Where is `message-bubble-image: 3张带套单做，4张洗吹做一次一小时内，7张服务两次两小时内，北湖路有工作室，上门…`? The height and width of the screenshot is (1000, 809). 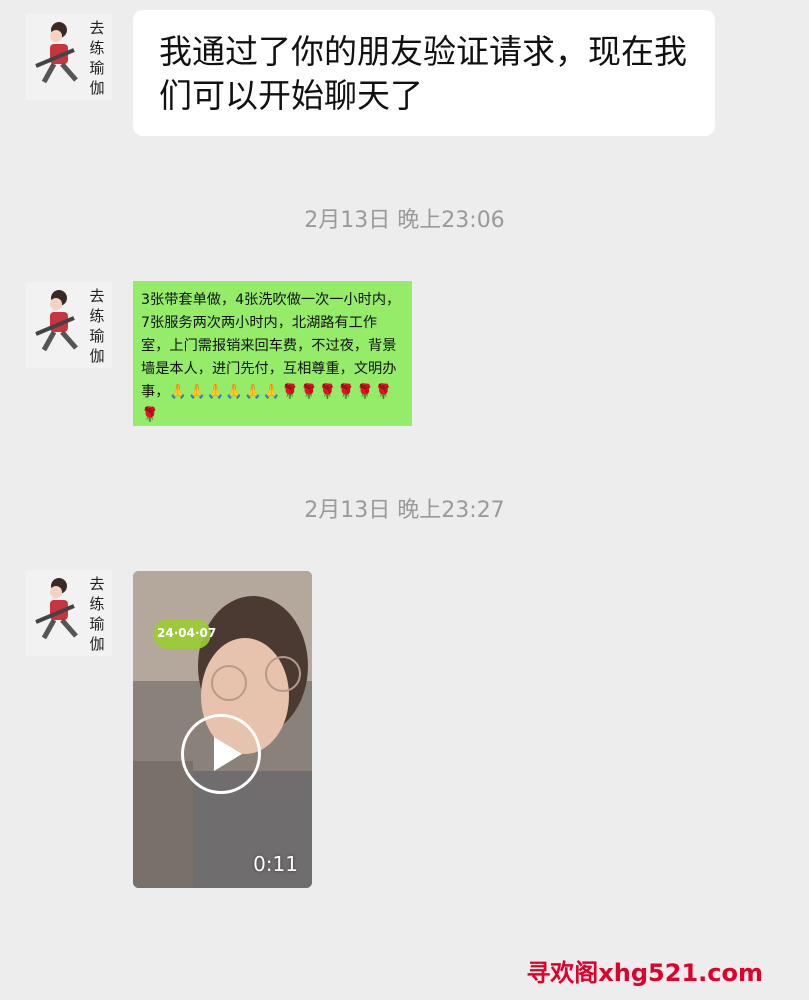
message-bubble-image: 3张带套单做，4张洗吹做一次一小时内，7张服务两次两小时内，北湖路有工作室，上门… is located at coordinates (272, 353).